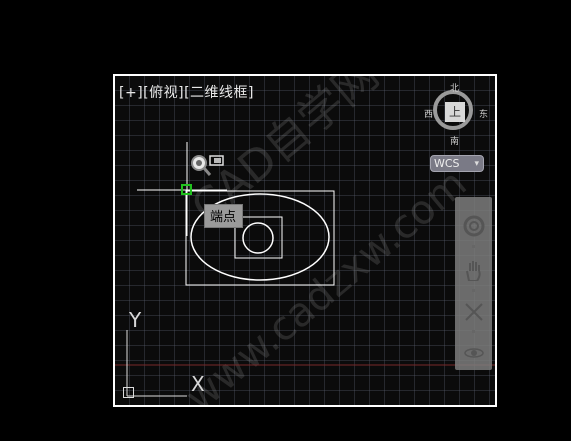 The width and height of the screenshot is (571, 441). What do you see at coordinates (483, 113) in the screenshot?
I see `viewcube-east: 东` at bounding box center [483, 113].